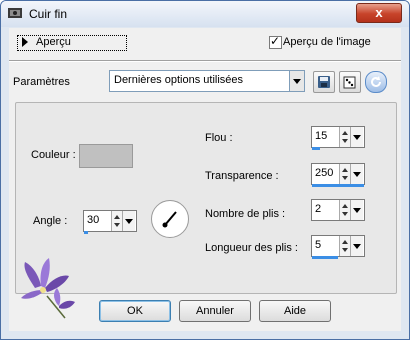 This screenshot has height=340, width=410. Describe the element at coordinates (53, 155) in the screenshot. I see `color-label: Couleur :` at that location.